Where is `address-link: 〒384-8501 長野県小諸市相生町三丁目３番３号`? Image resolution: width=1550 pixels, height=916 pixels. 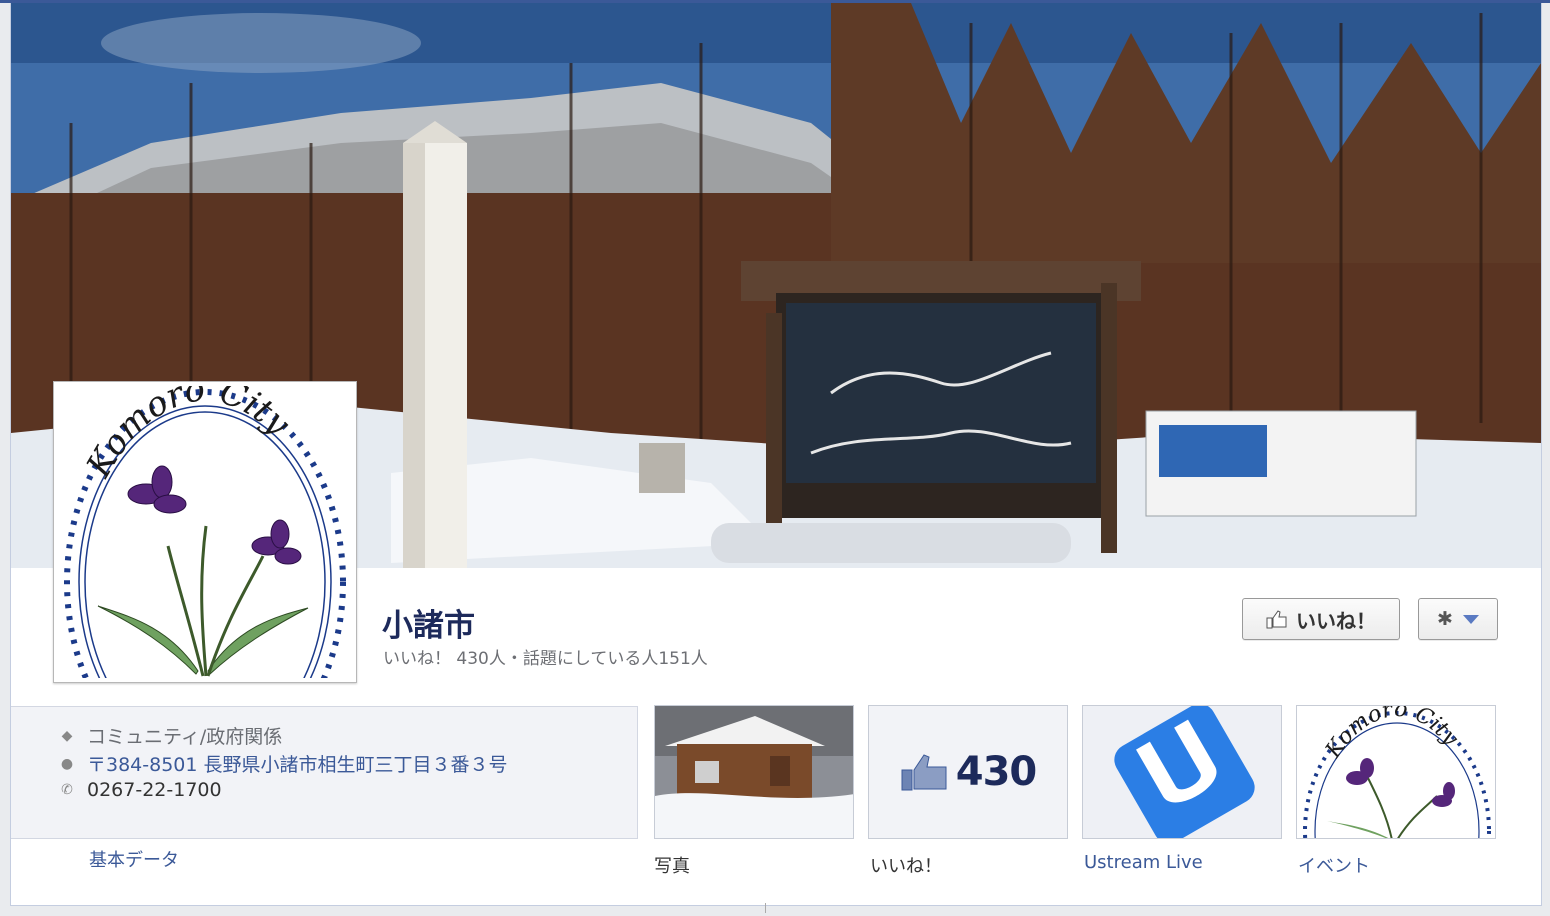
address-link: 〒384-8501 長野県小諸市相生町三丁目３番３号 is located at coordinates (297, 763).